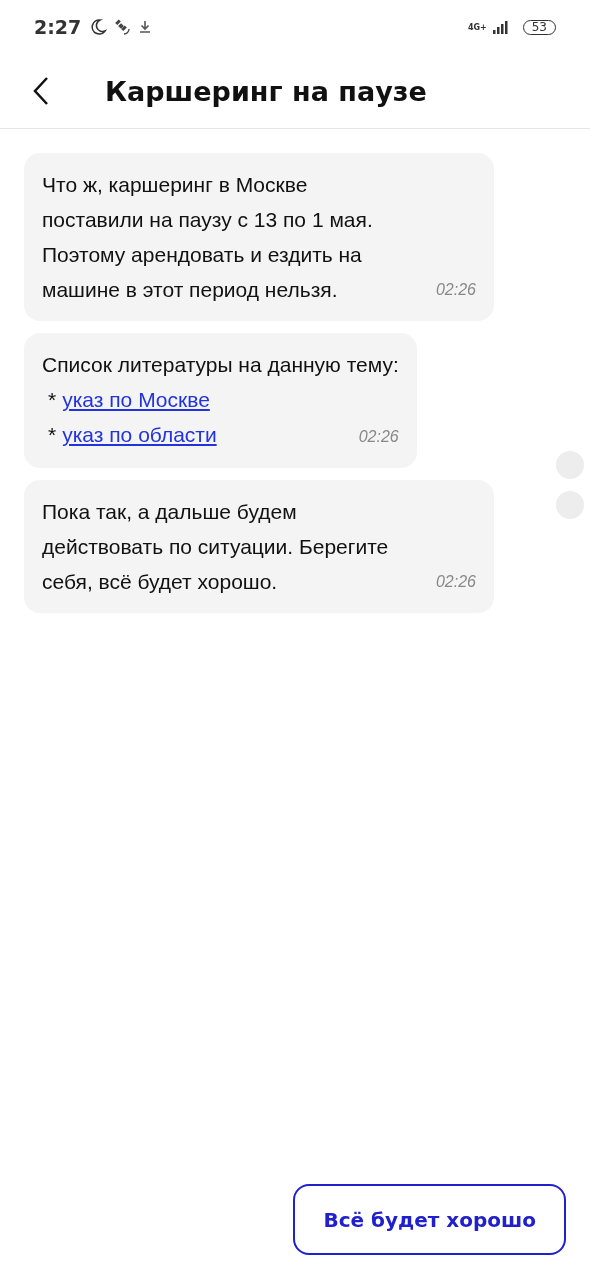  I want to click on page-title: Каршеринг на паузе, so click(266, 91).